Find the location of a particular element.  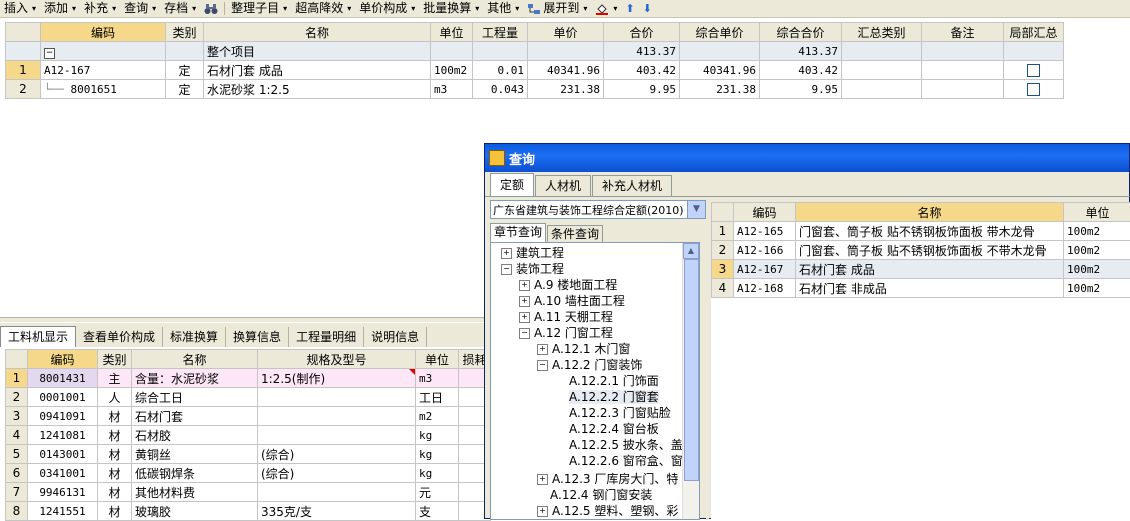

cell-code: └── 8001651 is located at coordinates (103, 89).